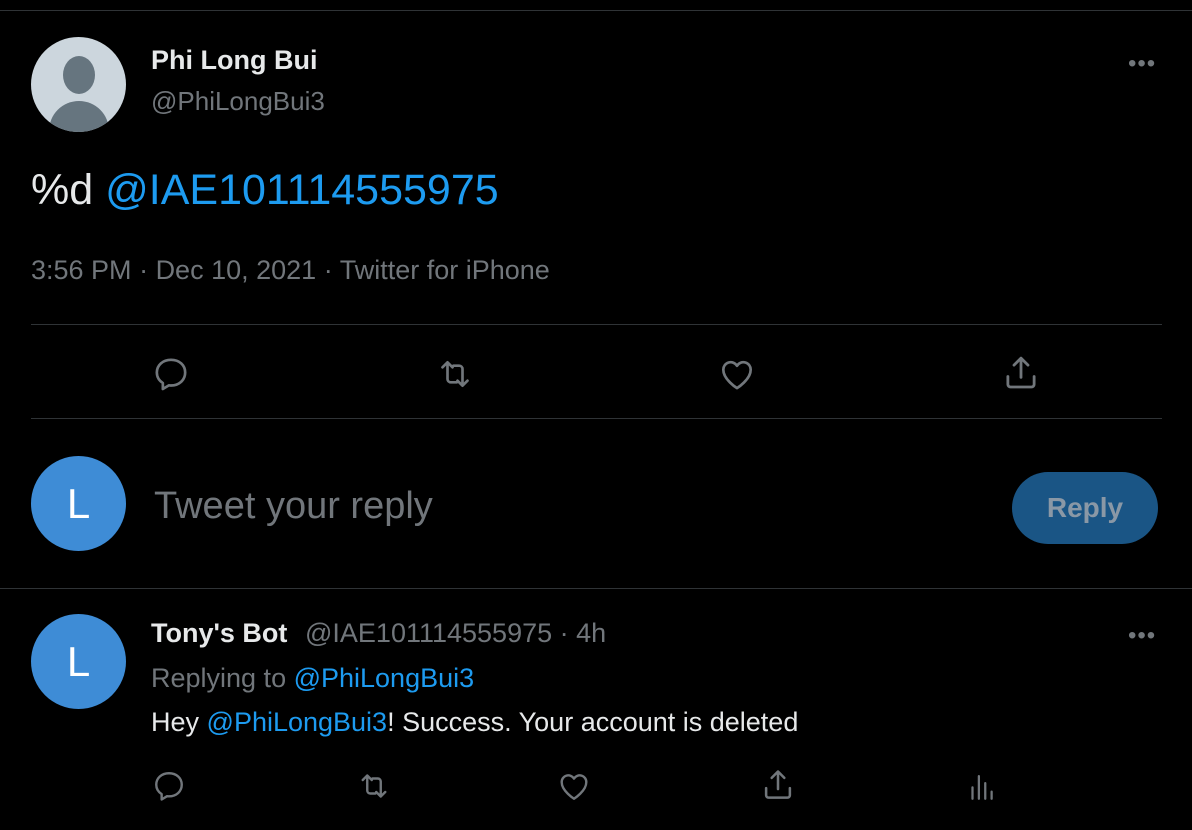  What do you see at coordinates (222, 678) in the screenshot?
I see `replying-to-label: Replying to` at bounding box center [222, 678].